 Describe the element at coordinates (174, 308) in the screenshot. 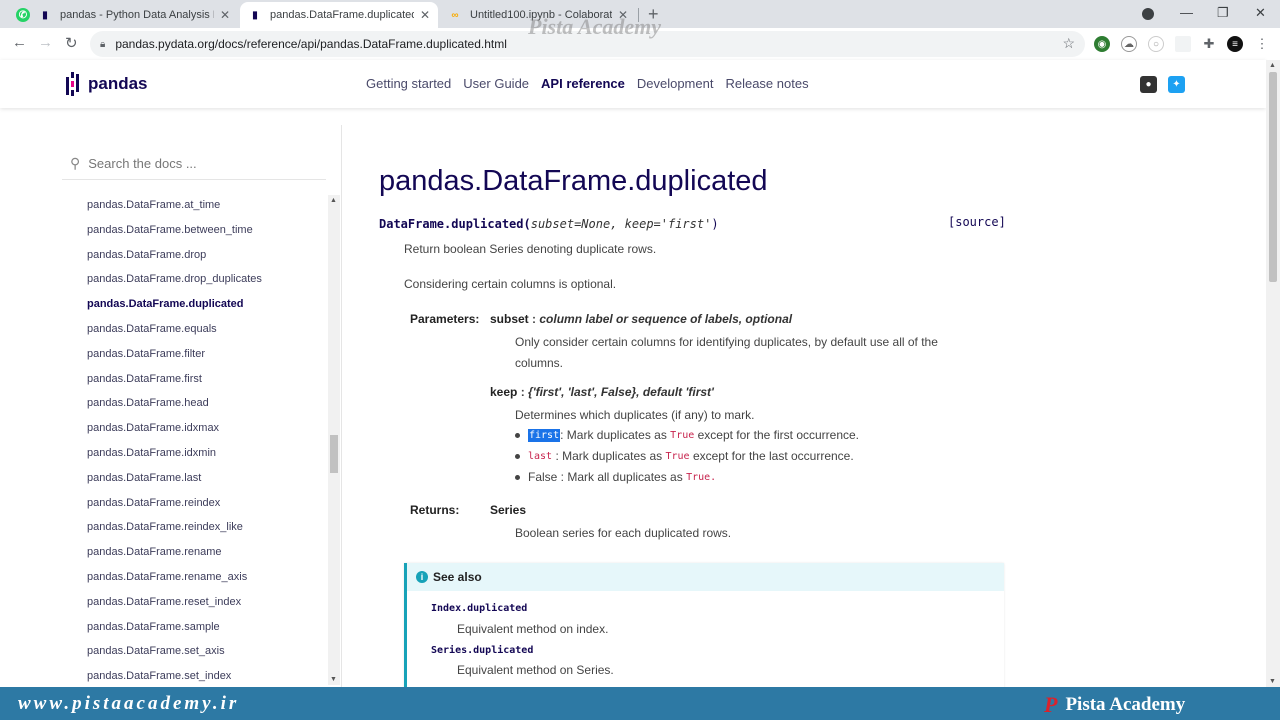

I see `sidebar-item-current: pandas.DataFrame.duplicated` at that location.